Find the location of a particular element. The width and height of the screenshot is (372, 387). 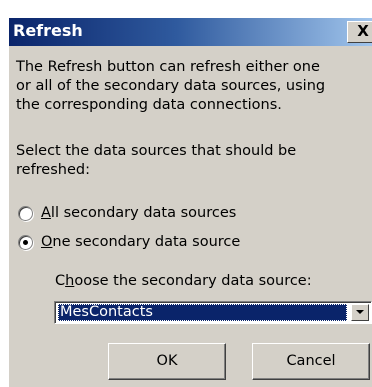

chevron-down-icon is located at coordinates (360, 312).